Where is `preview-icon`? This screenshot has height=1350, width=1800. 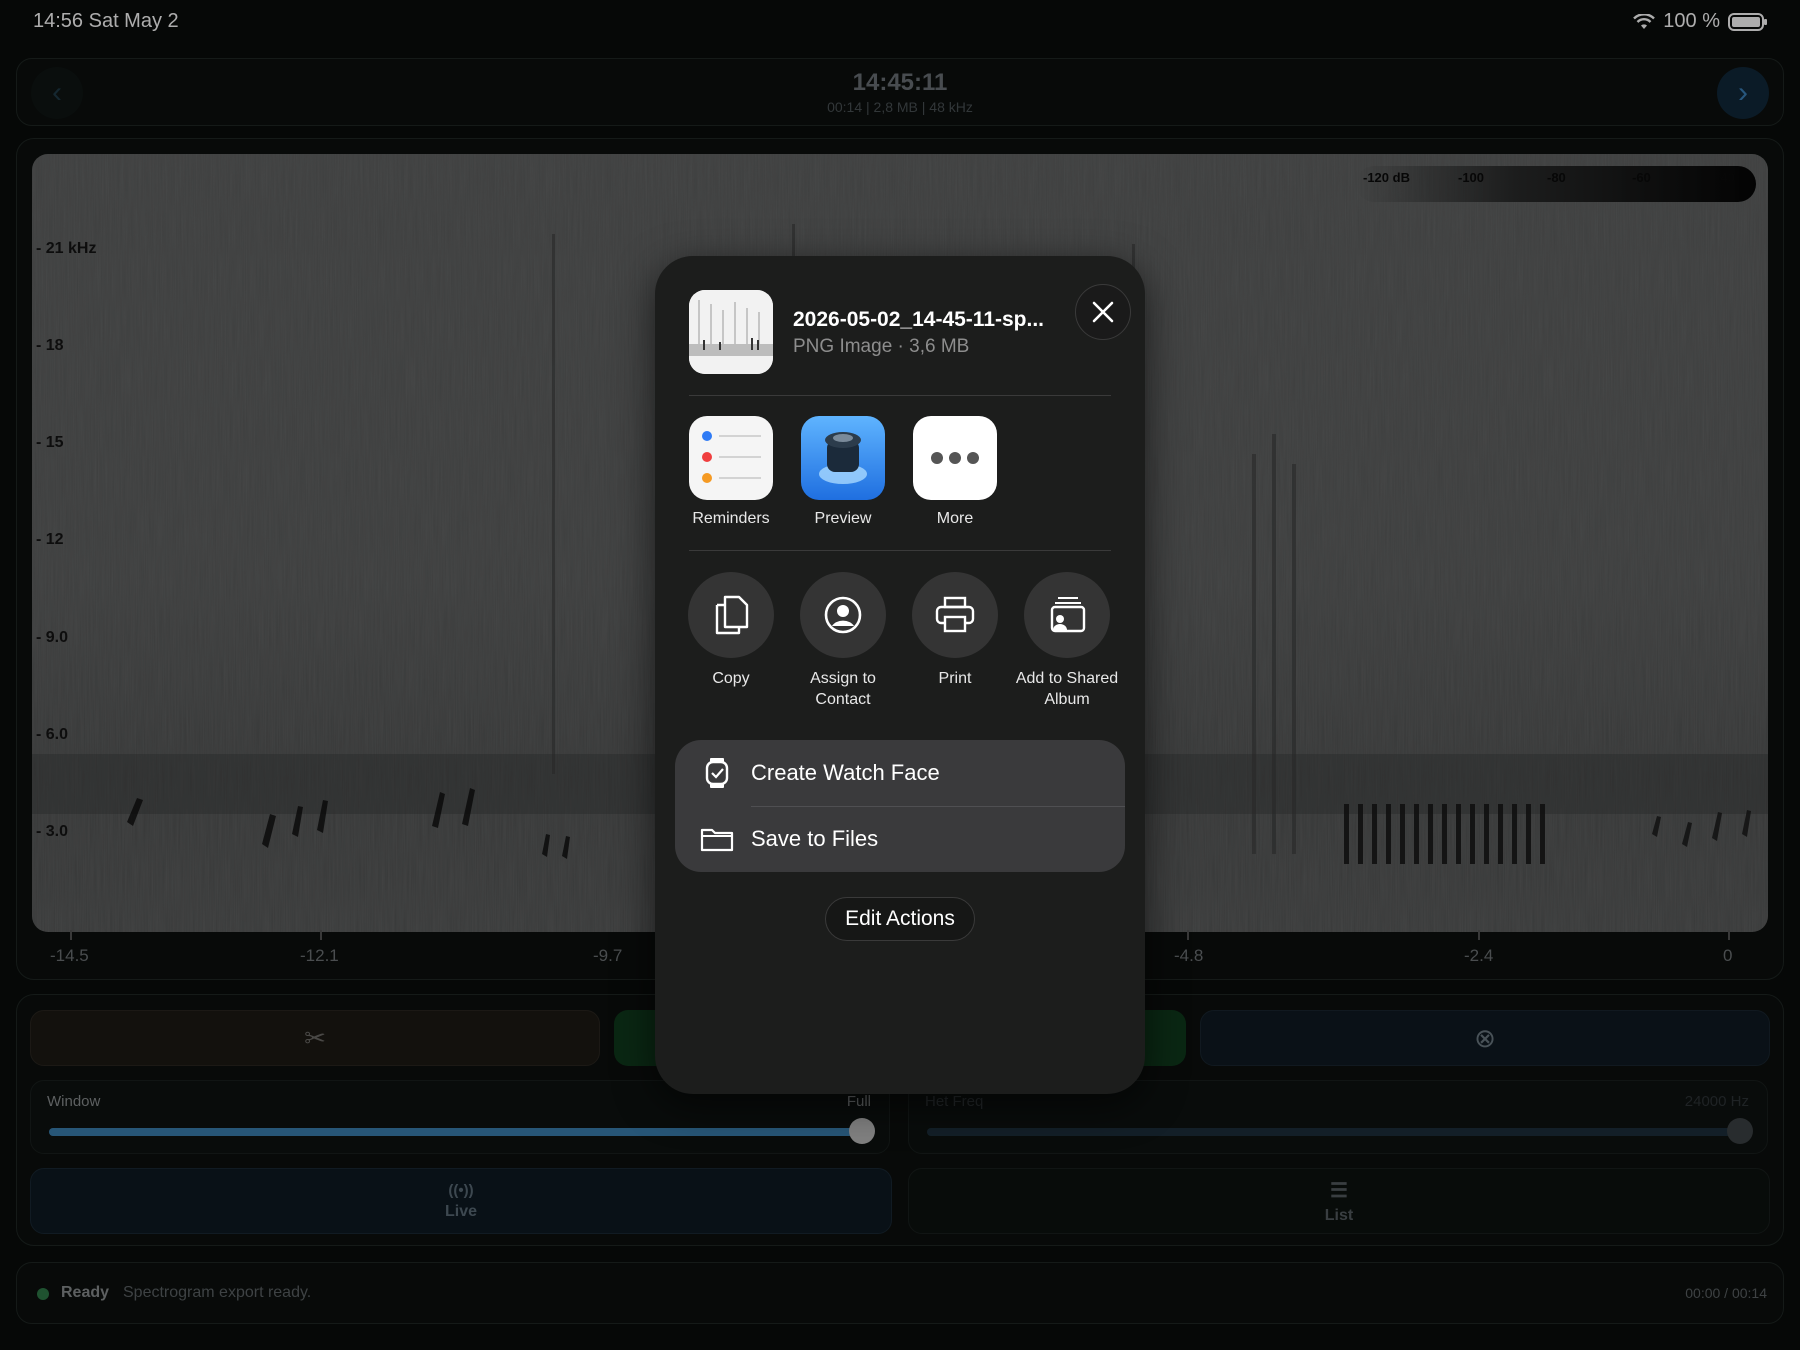 preview-icon is located at coordinates (843, 458).